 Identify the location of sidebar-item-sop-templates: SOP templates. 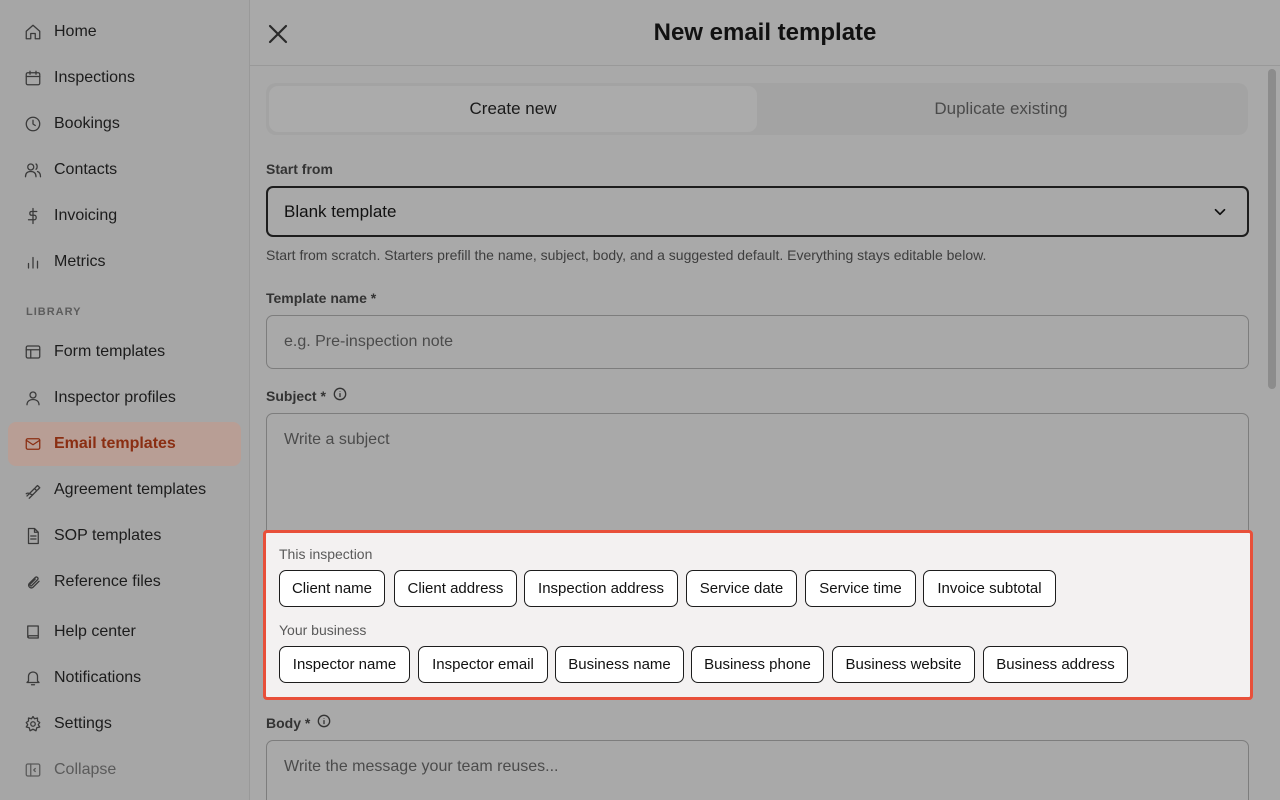
(124, 536).